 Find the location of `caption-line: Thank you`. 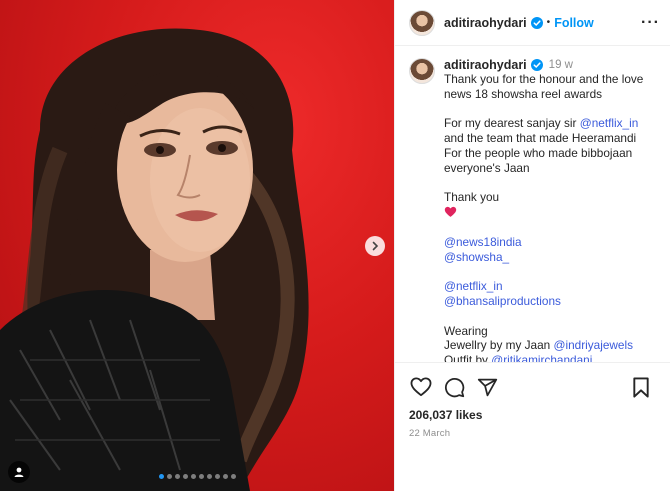

caption-line: Thank you is located at coordinates (551, 197).